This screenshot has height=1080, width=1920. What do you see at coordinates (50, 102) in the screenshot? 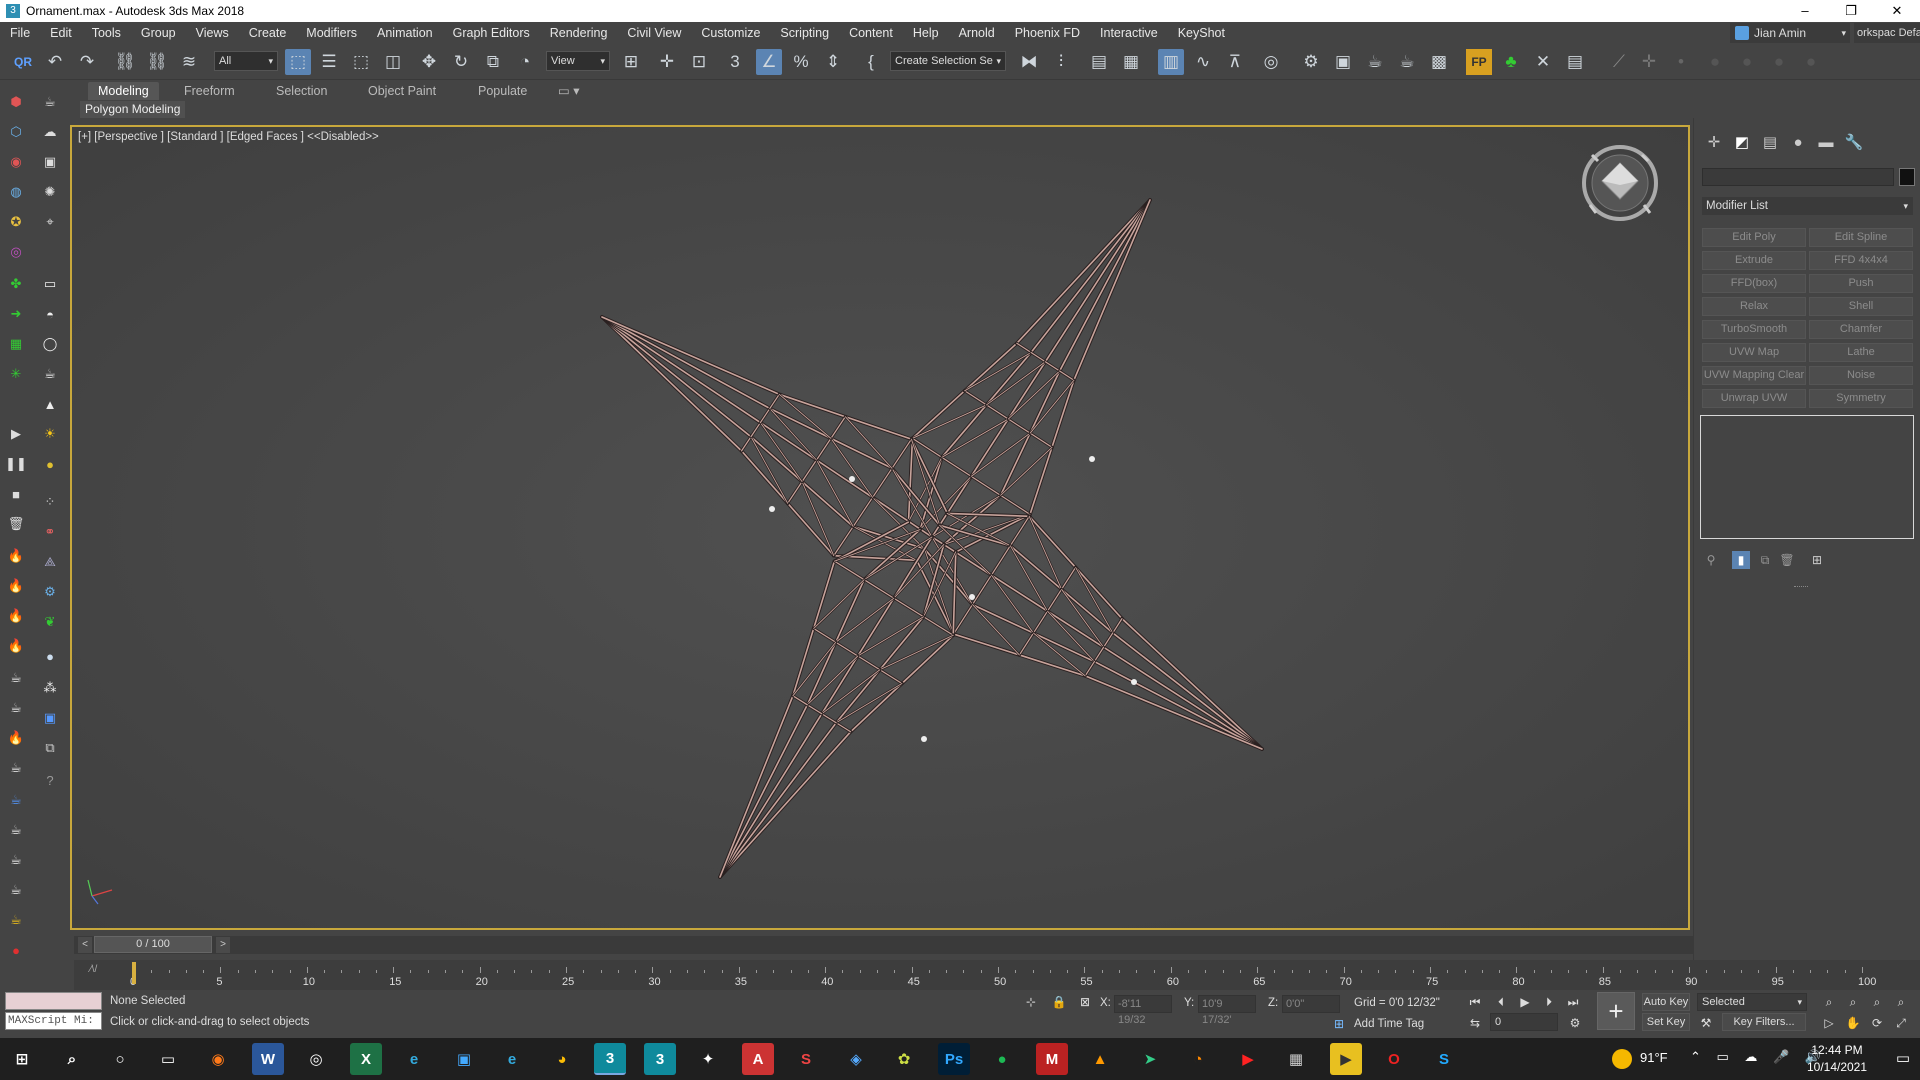
I see `render-teapot-icon: ☕` at bounding box center [50, 102].